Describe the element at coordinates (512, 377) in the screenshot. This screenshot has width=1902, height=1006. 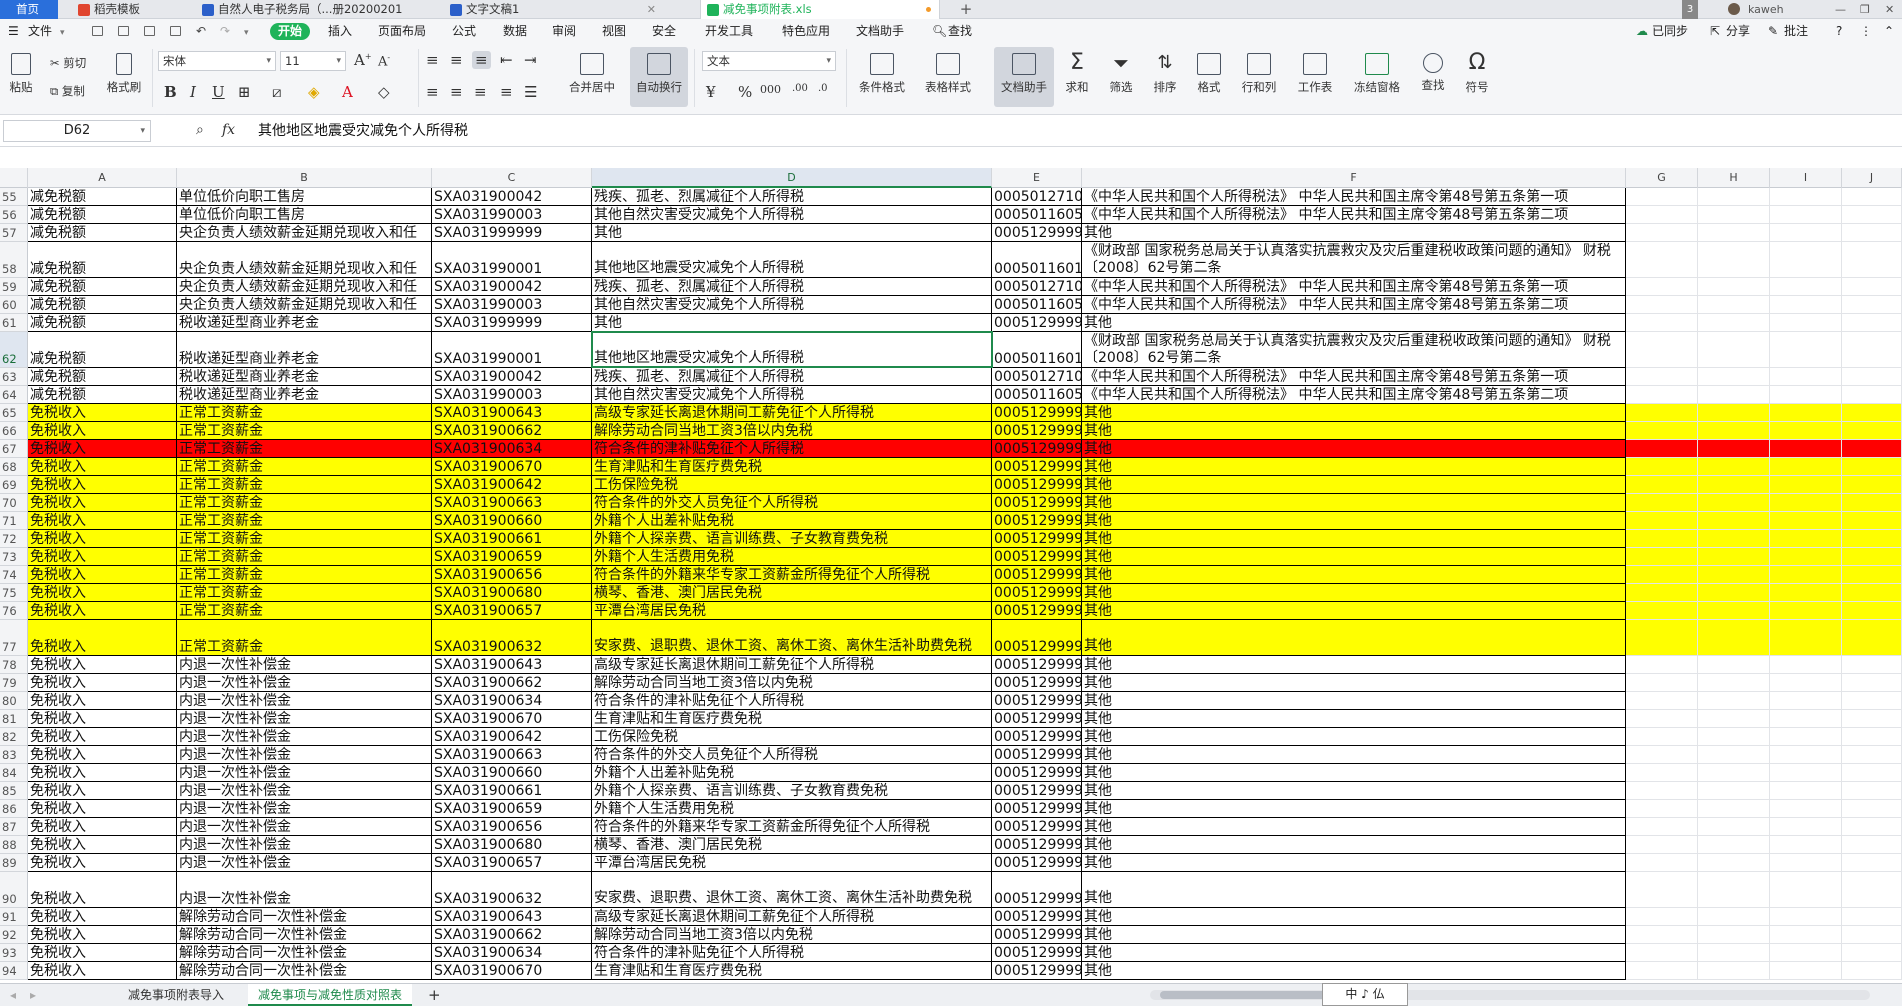
I see `cell-c: SXA031900042` at that location.